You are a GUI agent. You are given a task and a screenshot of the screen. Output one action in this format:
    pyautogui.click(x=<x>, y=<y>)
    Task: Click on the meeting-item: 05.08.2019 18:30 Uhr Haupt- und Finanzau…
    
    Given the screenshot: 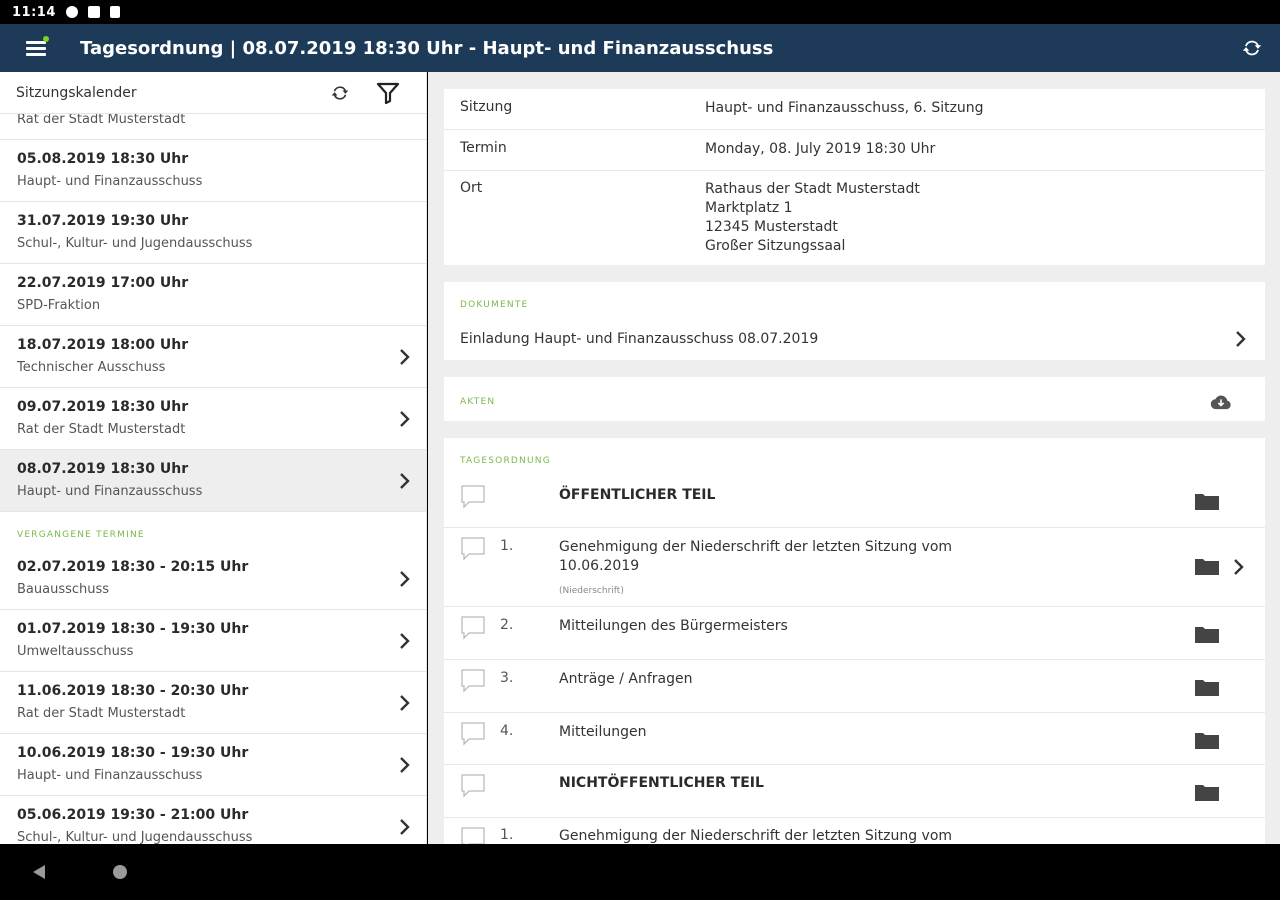 What is the action you would take?
    pyautogui.click(x=213, y=171)
    